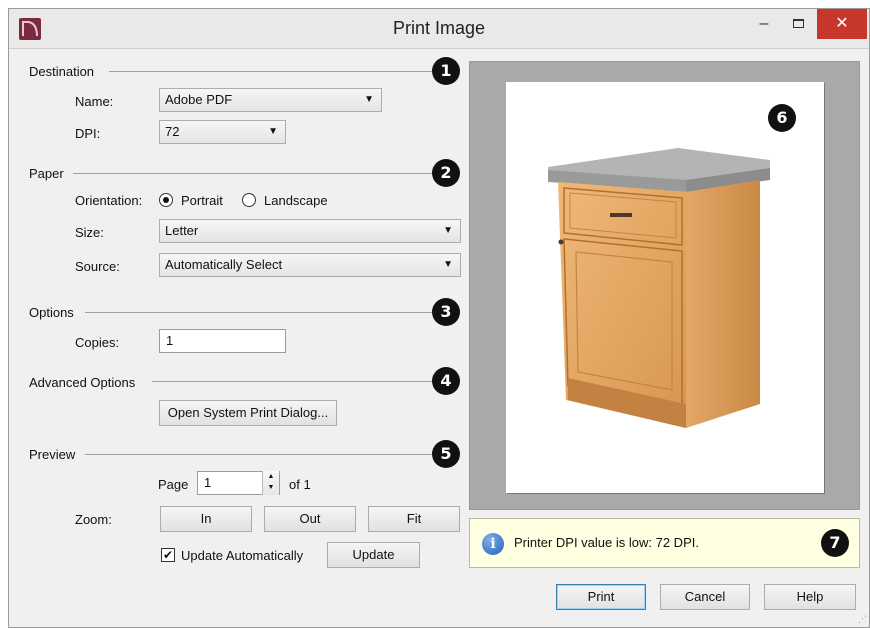 The image size is (870, 628). What do you see at coordinates (206, 519) in the screenshot?
I see `zoom-in-button: In` at bounding box center [206, 519].